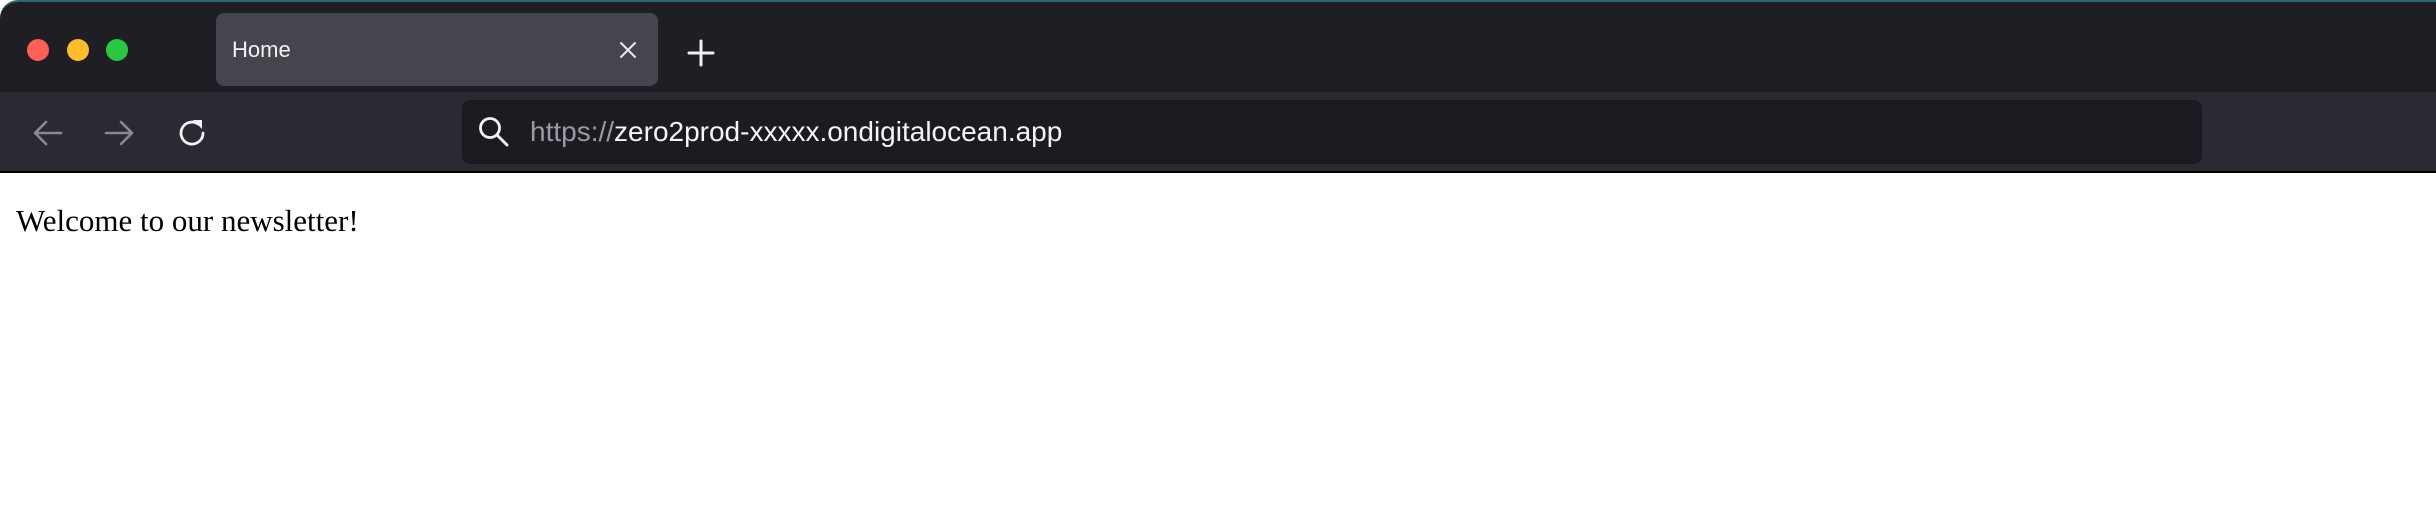 This screenshot has height=510, width=2436. What do you see at coordinates (701, 53) in the screenshot?
I see `plus-icon` at bounding box center [701, 53].